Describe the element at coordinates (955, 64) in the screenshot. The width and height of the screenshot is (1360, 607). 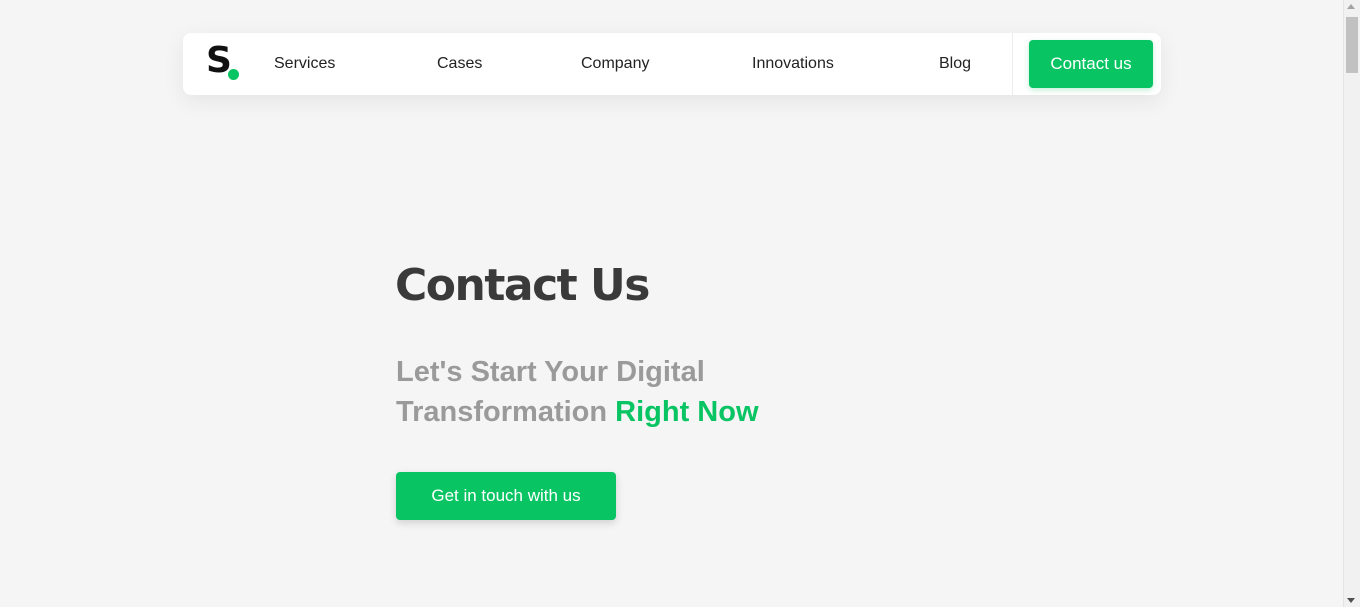
I see `nav-link-blog: Blog` at that location.